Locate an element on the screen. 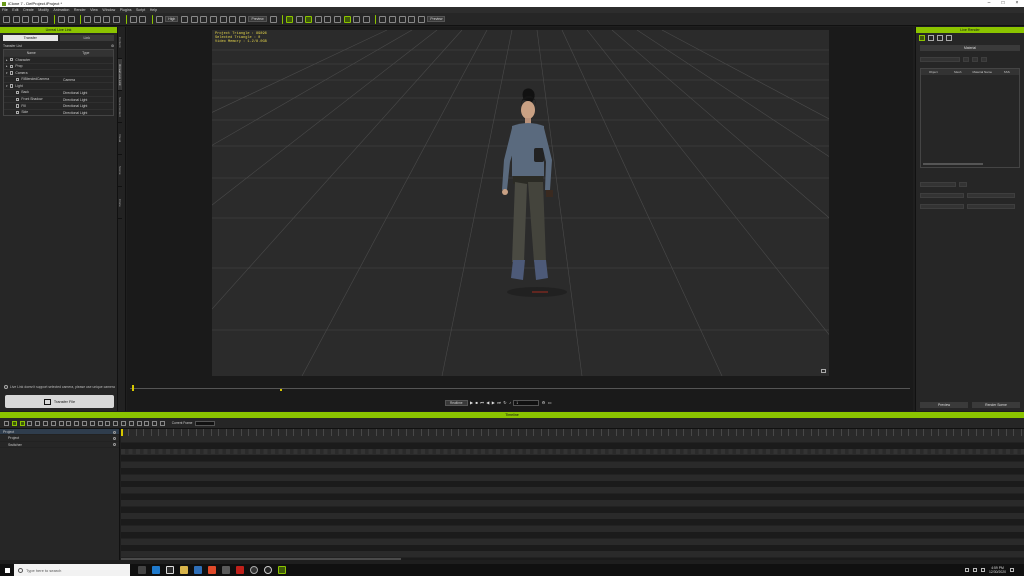 Image resolution: width=1024 pixels, height=576 pixels. render-scene-button: Render Scene is located at coordinates (996, 405).